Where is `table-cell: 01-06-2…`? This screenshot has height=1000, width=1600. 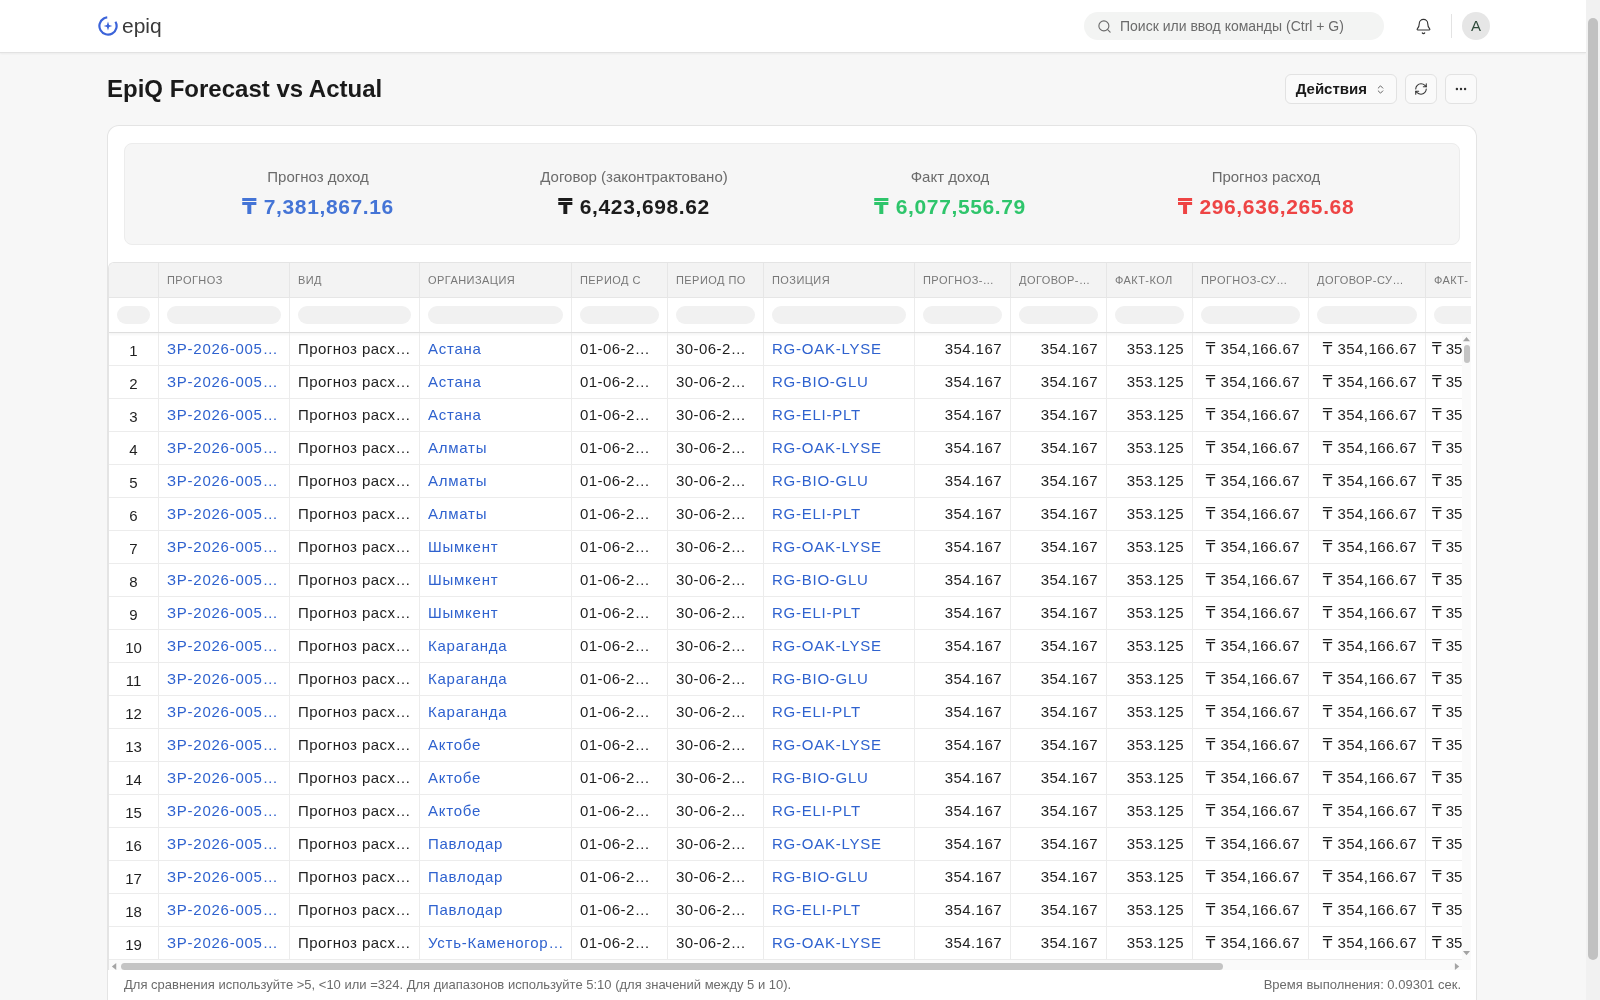
table-cell: 01-06-2… is located at coordinates (620, 844).